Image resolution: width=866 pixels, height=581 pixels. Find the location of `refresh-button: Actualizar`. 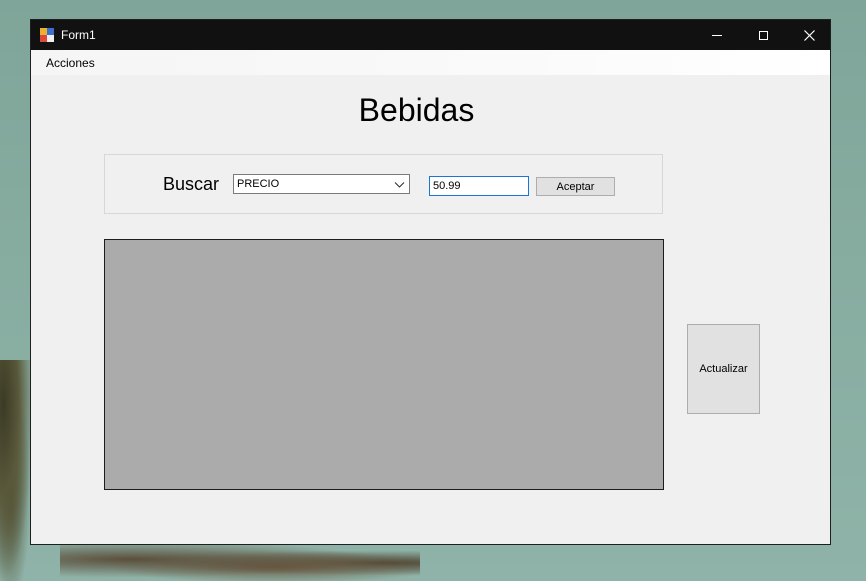

refresh-button: Actualizar is located at coordinates (723, 369).